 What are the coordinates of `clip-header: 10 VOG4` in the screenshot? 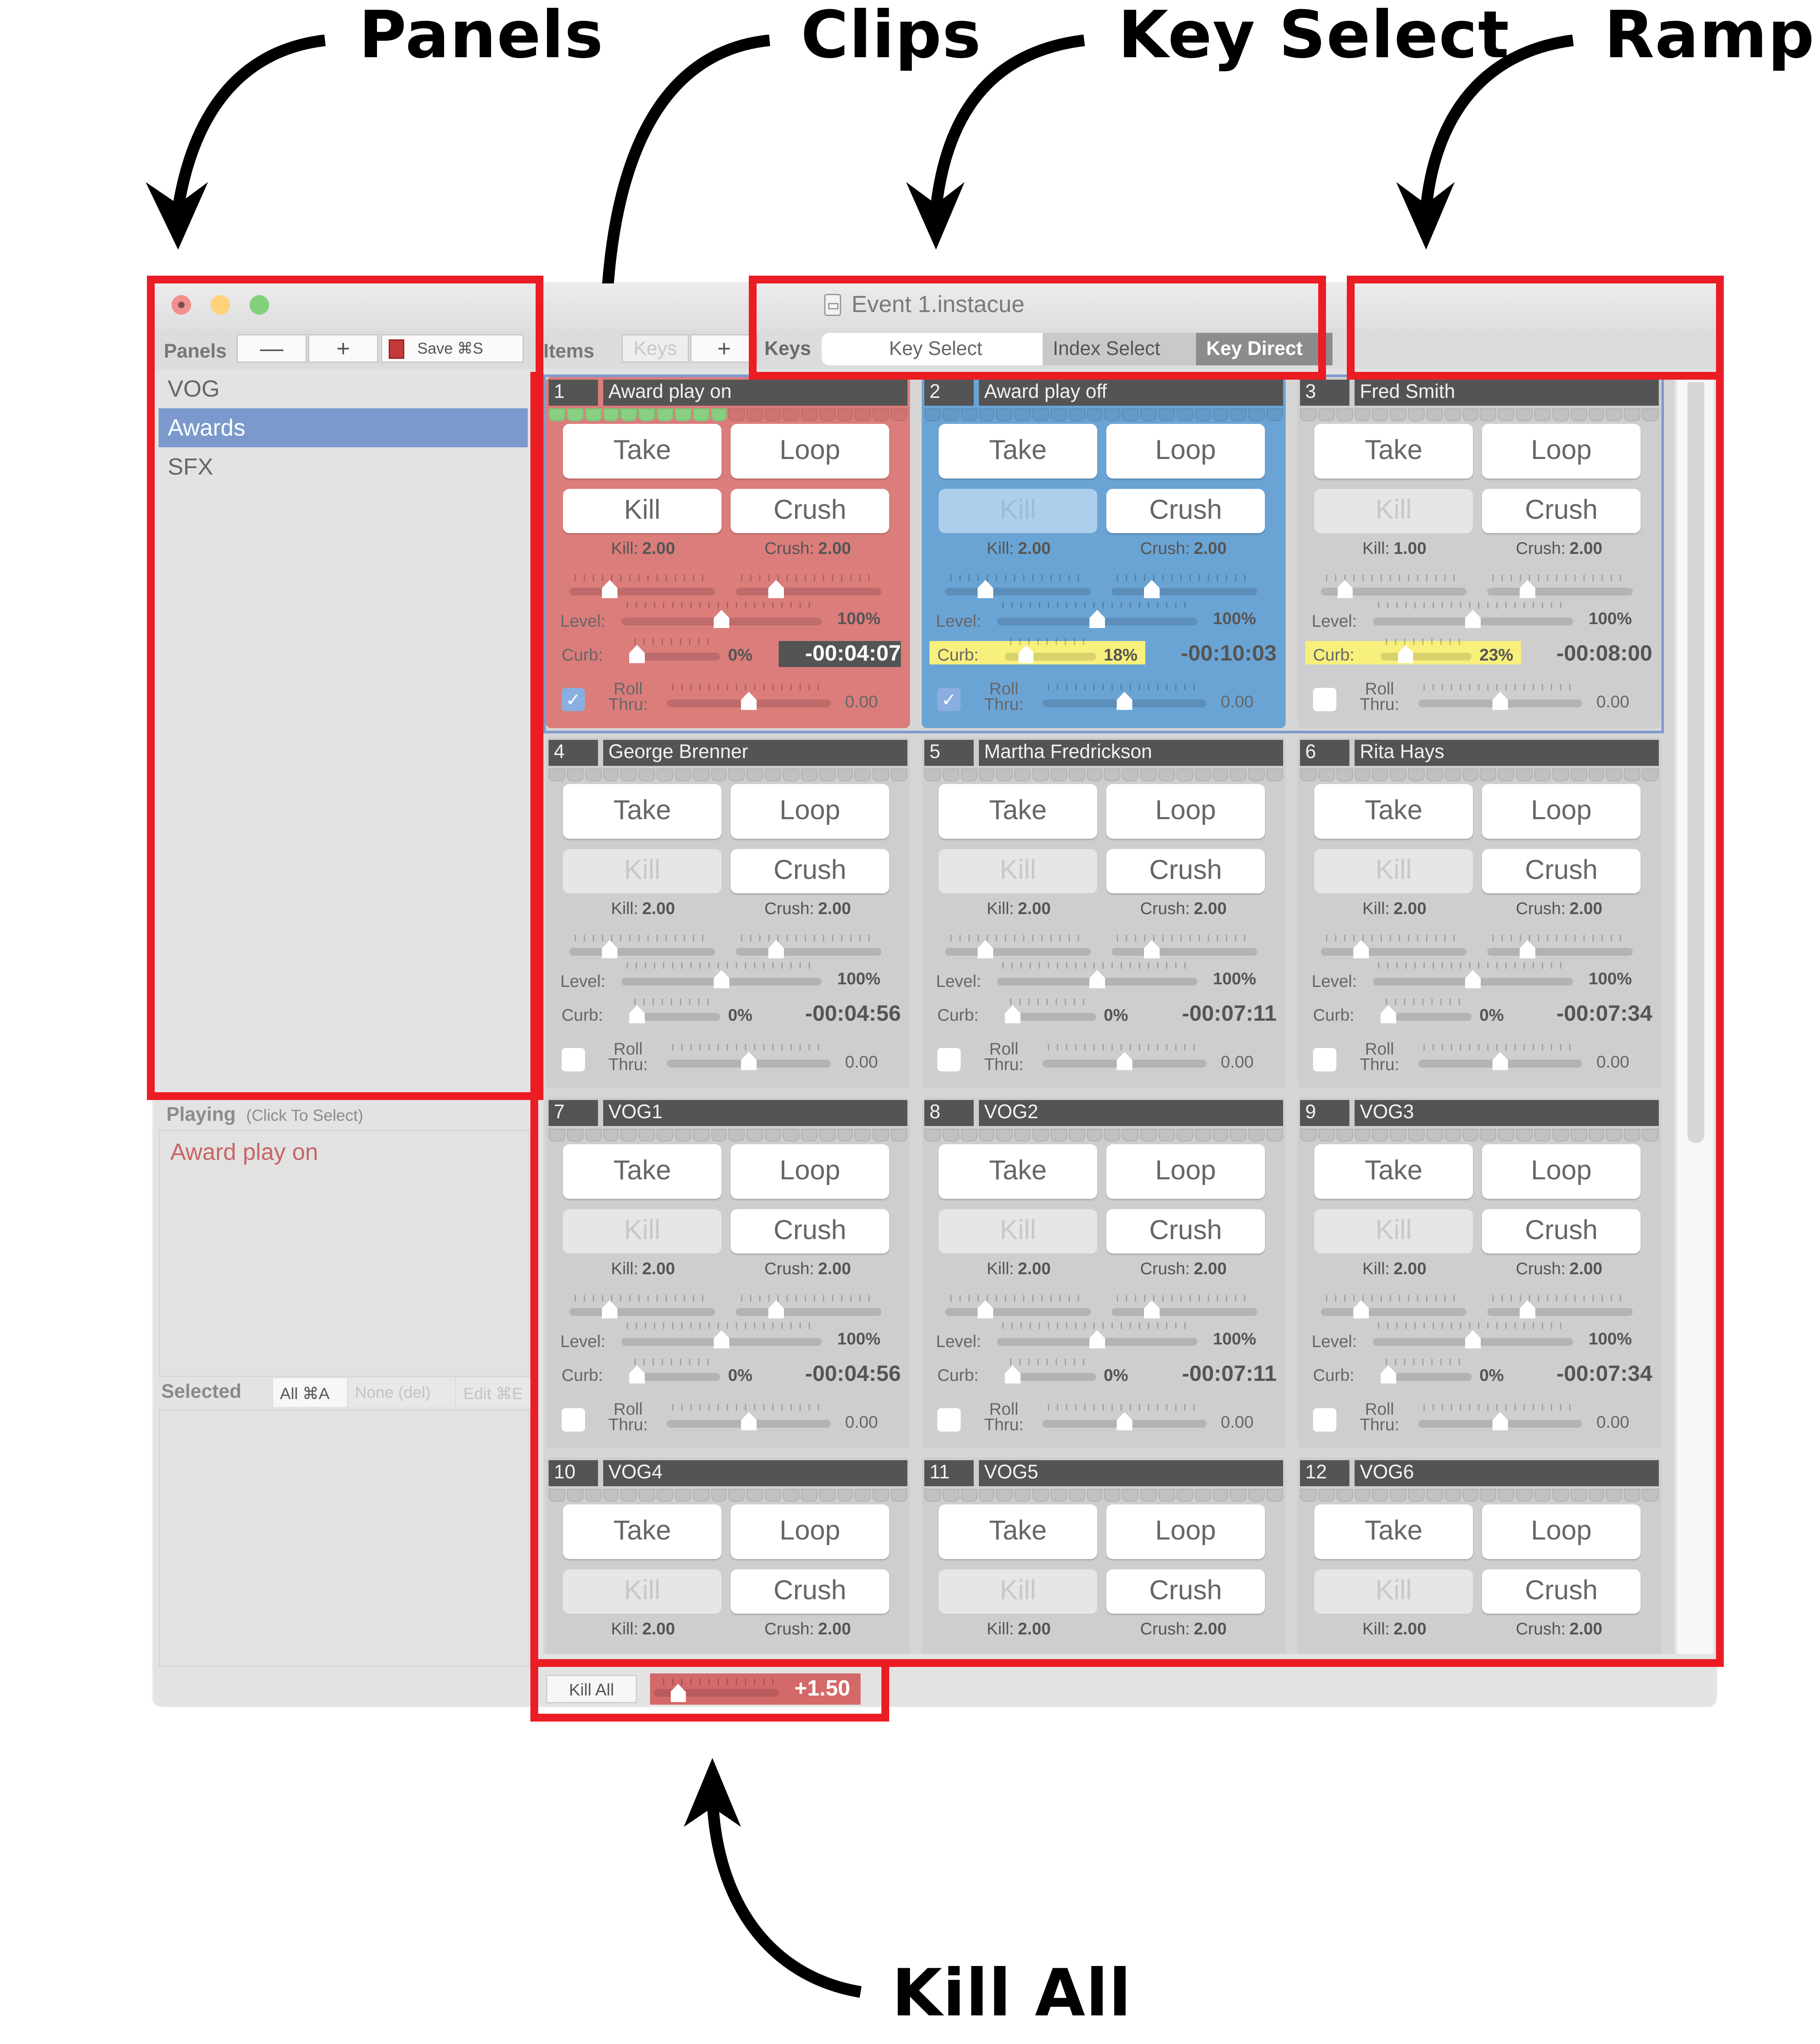 It's located at (728, 1473).